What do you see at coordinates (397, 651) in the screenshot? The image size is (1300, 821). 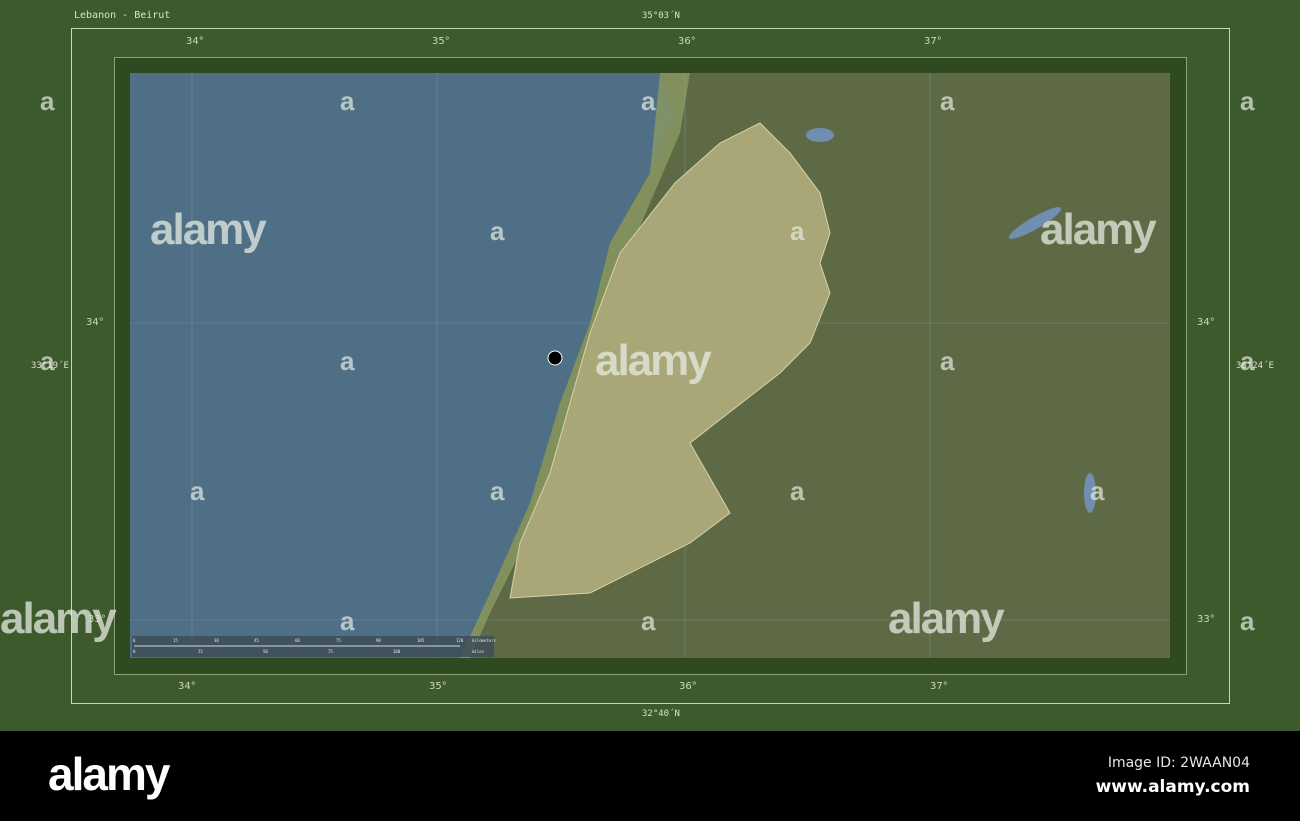 I see `scale-mi-tick: 100` at bounding box center [397, 651].